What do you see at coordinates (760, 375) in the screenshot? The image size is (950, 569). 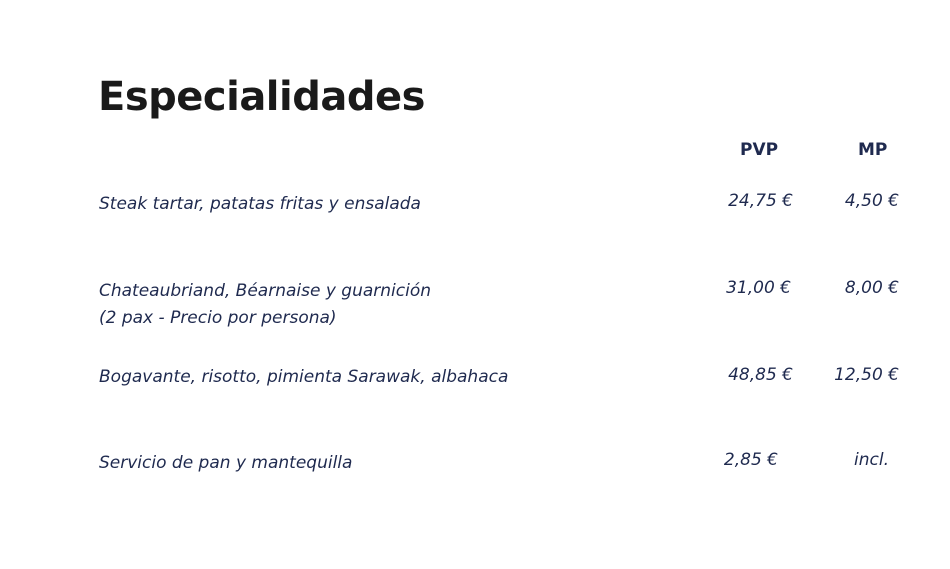 I see `item-price-pvp: 48,85 €` at bounding box center [760, 375].